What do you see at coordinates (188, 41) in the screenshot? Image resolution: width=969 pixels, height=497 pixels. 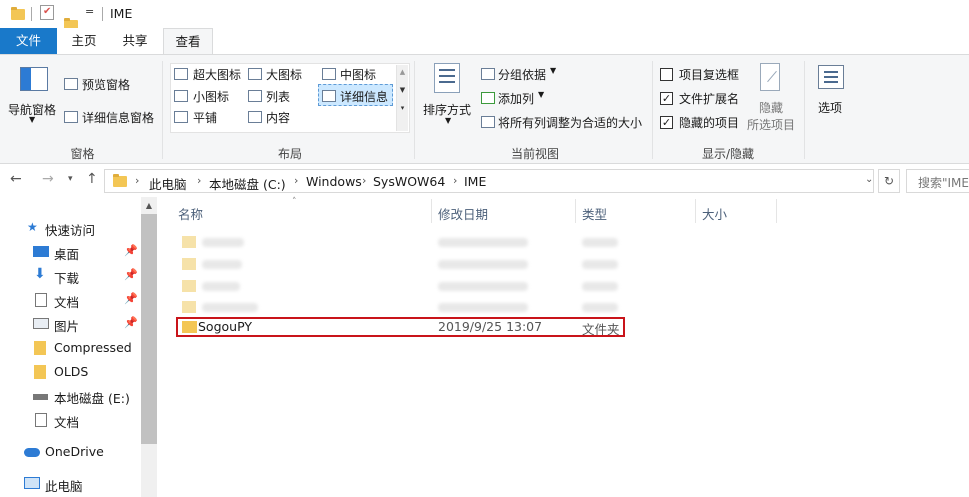 I see `tab-view: 查看` at bounding box center [188, 41].